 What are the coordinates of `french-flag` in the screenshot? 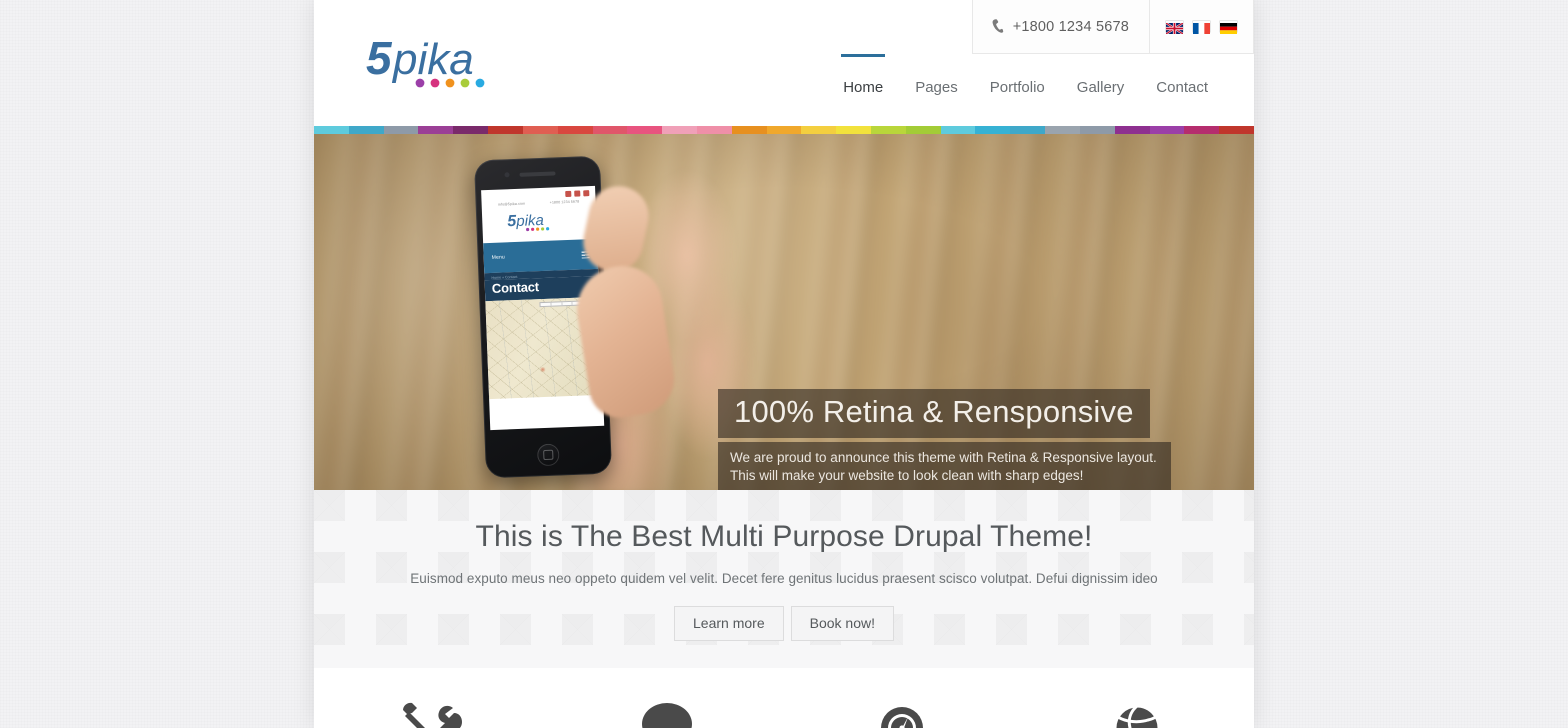 It's located at (1201, 27).